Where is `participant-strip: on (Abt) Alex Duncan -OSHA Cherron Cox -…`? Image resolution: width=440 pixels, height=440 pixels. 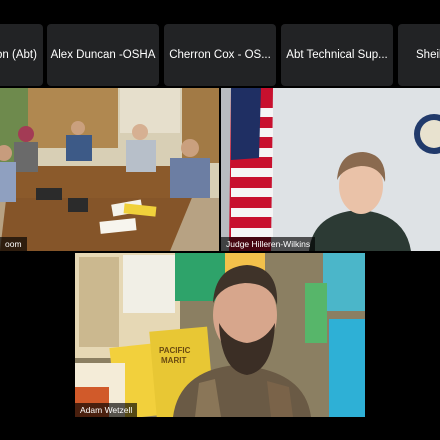
participant-strip: on (Abt) Alex Duncan -OSHA Cherron Cox -… is located at coordinates (220, 55).